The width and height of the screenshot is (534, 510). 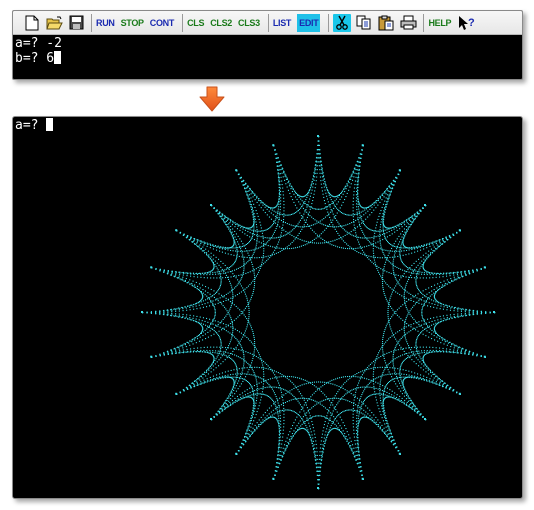 What do you see at coordinates (76, 23) in the screenshot?
I see `save-disk-icon` at bounding box center [76, 23].